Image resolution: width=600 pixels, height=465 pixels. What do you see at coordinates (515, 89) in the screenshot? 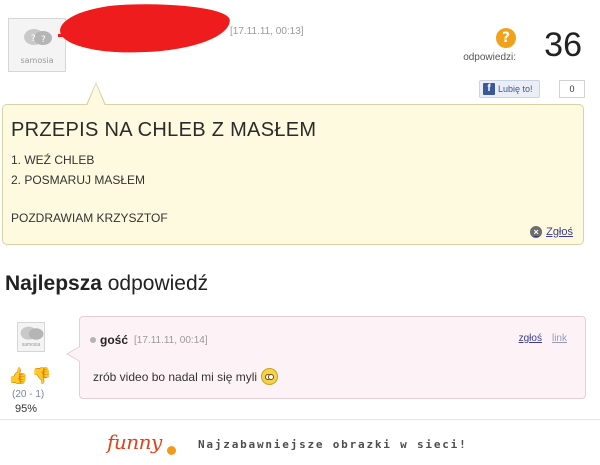
I see `like-label: Lubię to!` at bounding box center [515, 89].